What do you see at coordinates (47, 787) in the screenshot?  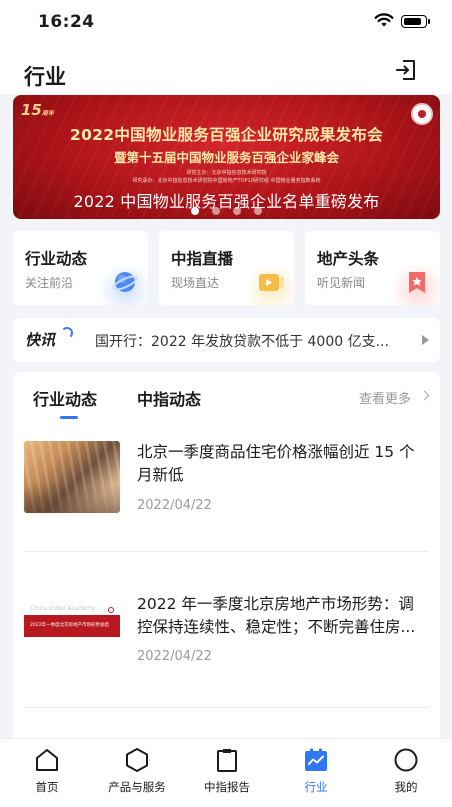 I see `tab-label: 首页` at bounding box center [47, 787].